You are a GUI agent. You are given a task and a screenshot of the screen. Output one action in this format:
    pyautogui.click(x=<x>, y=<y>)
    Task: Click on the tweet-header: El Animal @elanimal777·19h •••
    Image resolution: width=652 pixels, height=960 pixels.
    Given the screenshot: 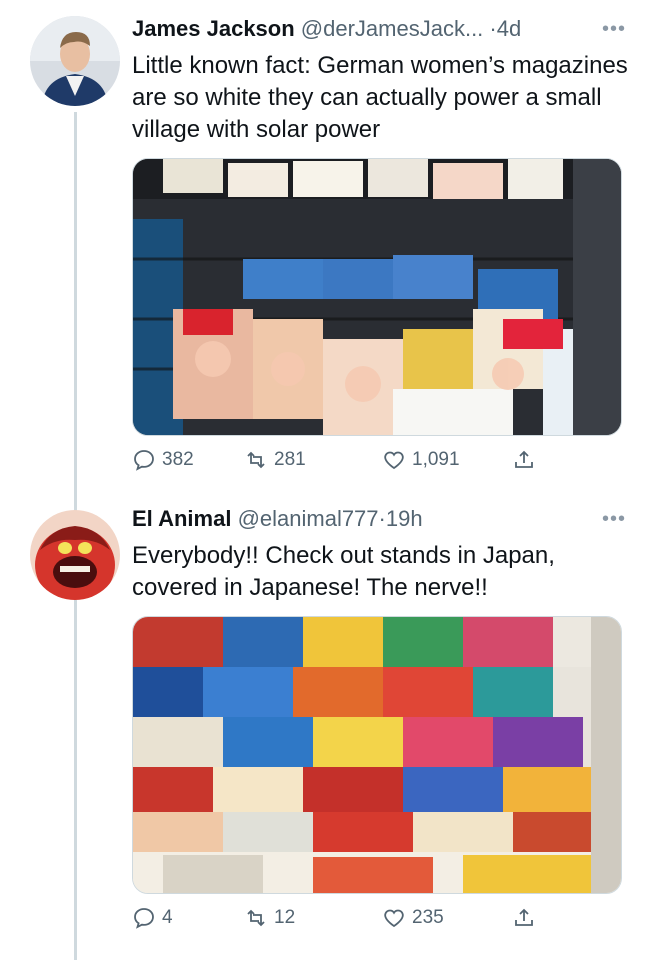 What is the action you would take?
    pyautogui.click(x=379, y=519)
    